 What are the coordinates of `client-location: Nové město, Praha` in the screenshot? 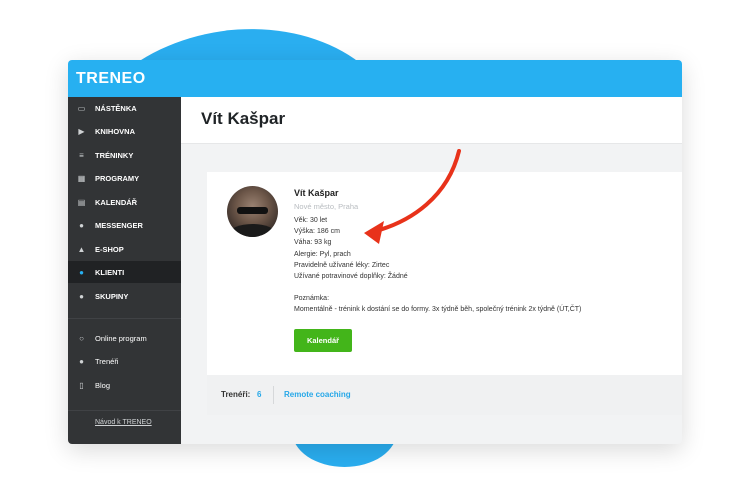 It's located at (326, 206).